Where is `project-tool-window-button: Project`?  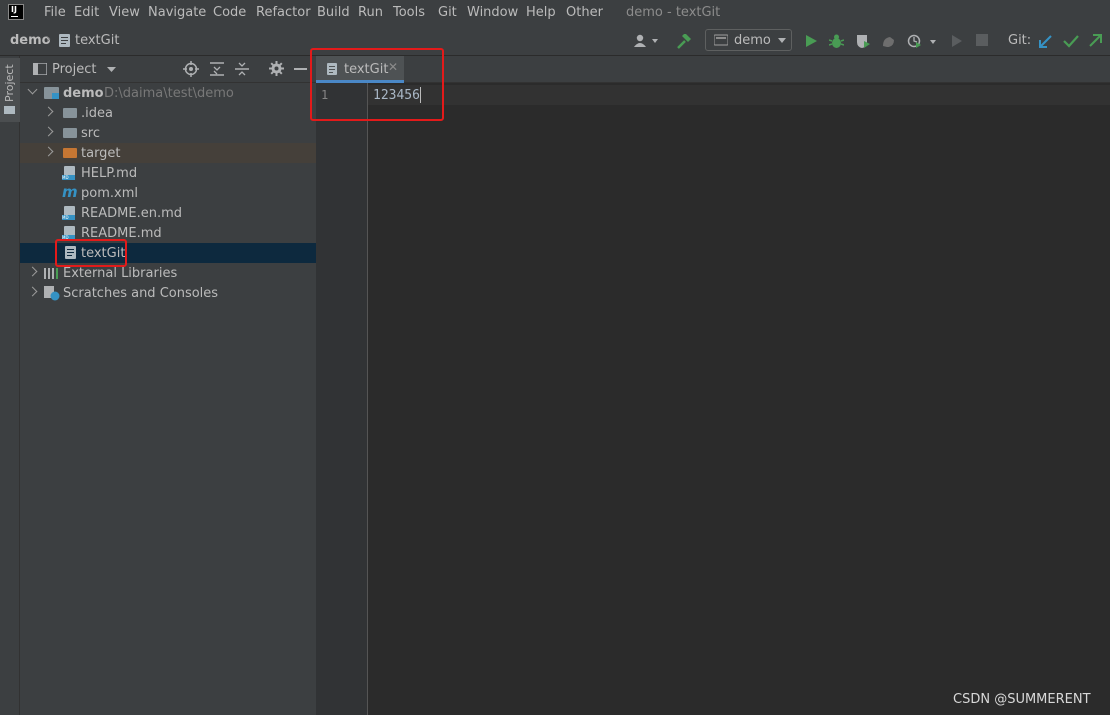
project-tool-window-button: Project is located at coordinates (10, 90).